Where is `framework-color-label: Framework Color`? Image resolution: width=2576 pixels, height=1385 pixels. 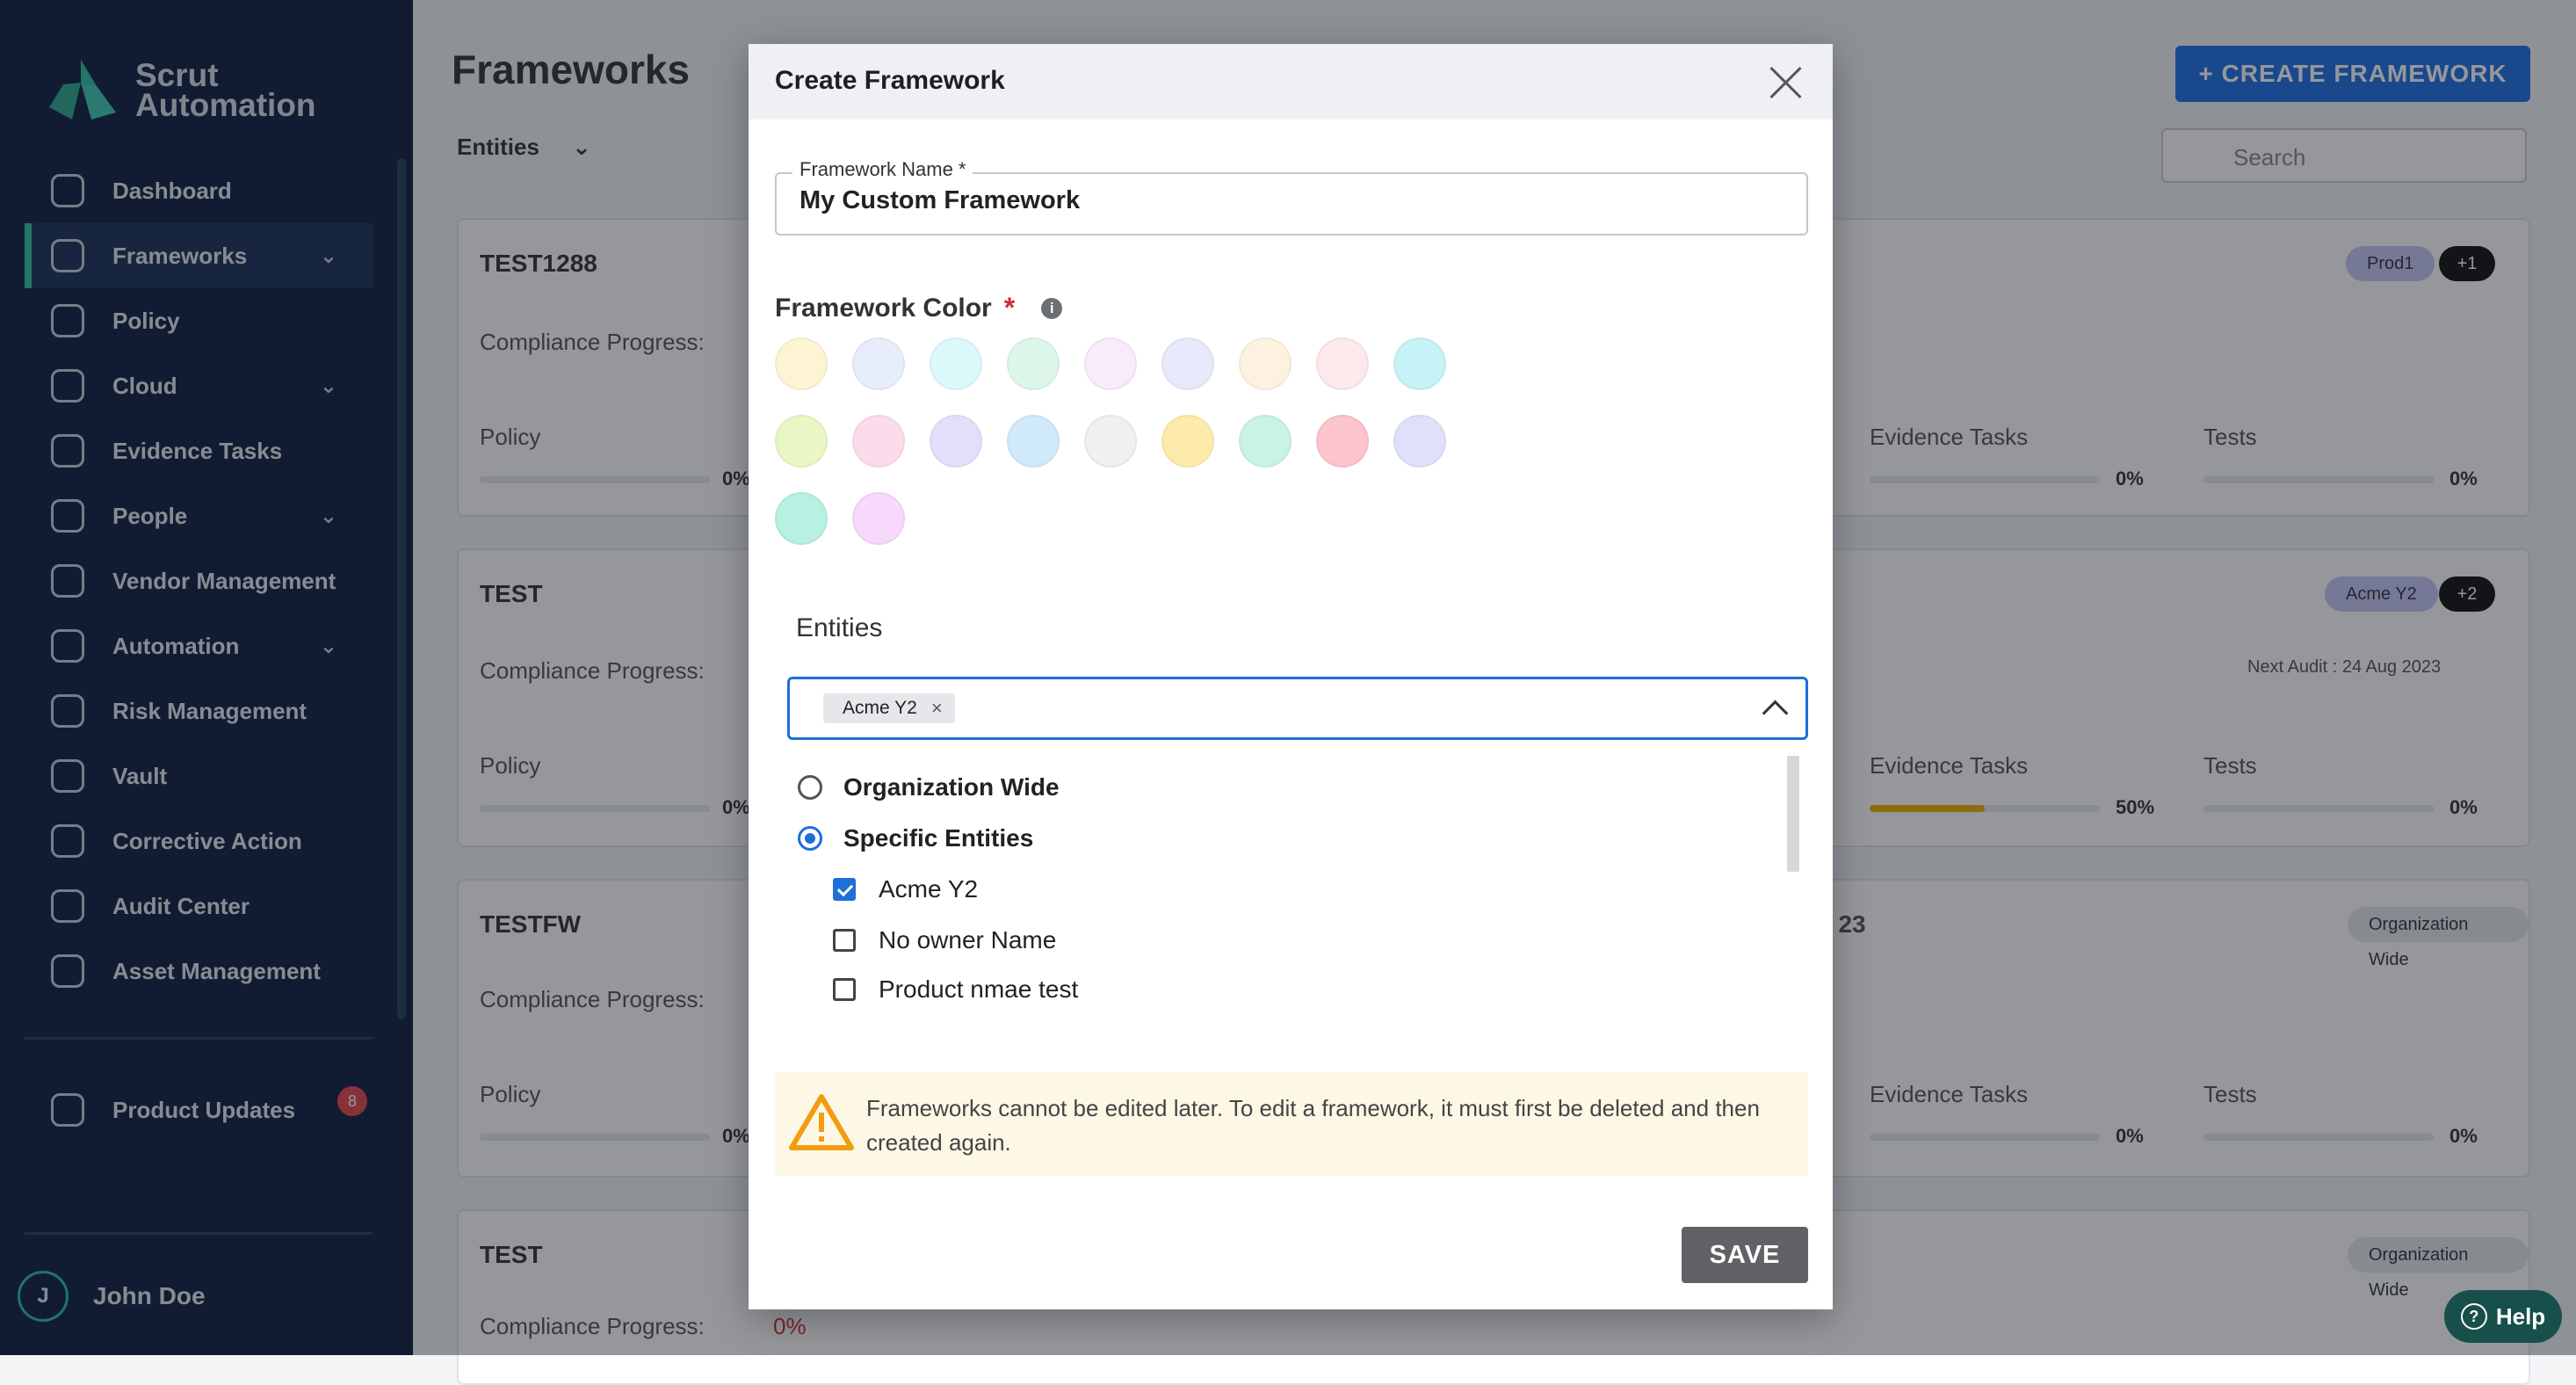 framework-color-label: Framework Color is located at coordinates (883, 308).